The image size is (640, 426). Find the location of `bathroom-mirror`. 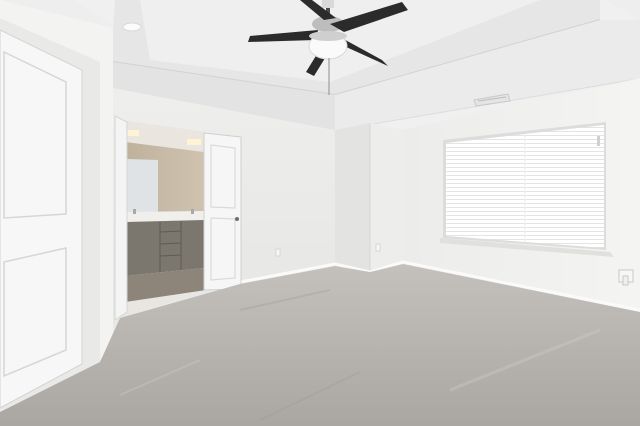

bathroom-mirror is located at coordinates (142, 185).